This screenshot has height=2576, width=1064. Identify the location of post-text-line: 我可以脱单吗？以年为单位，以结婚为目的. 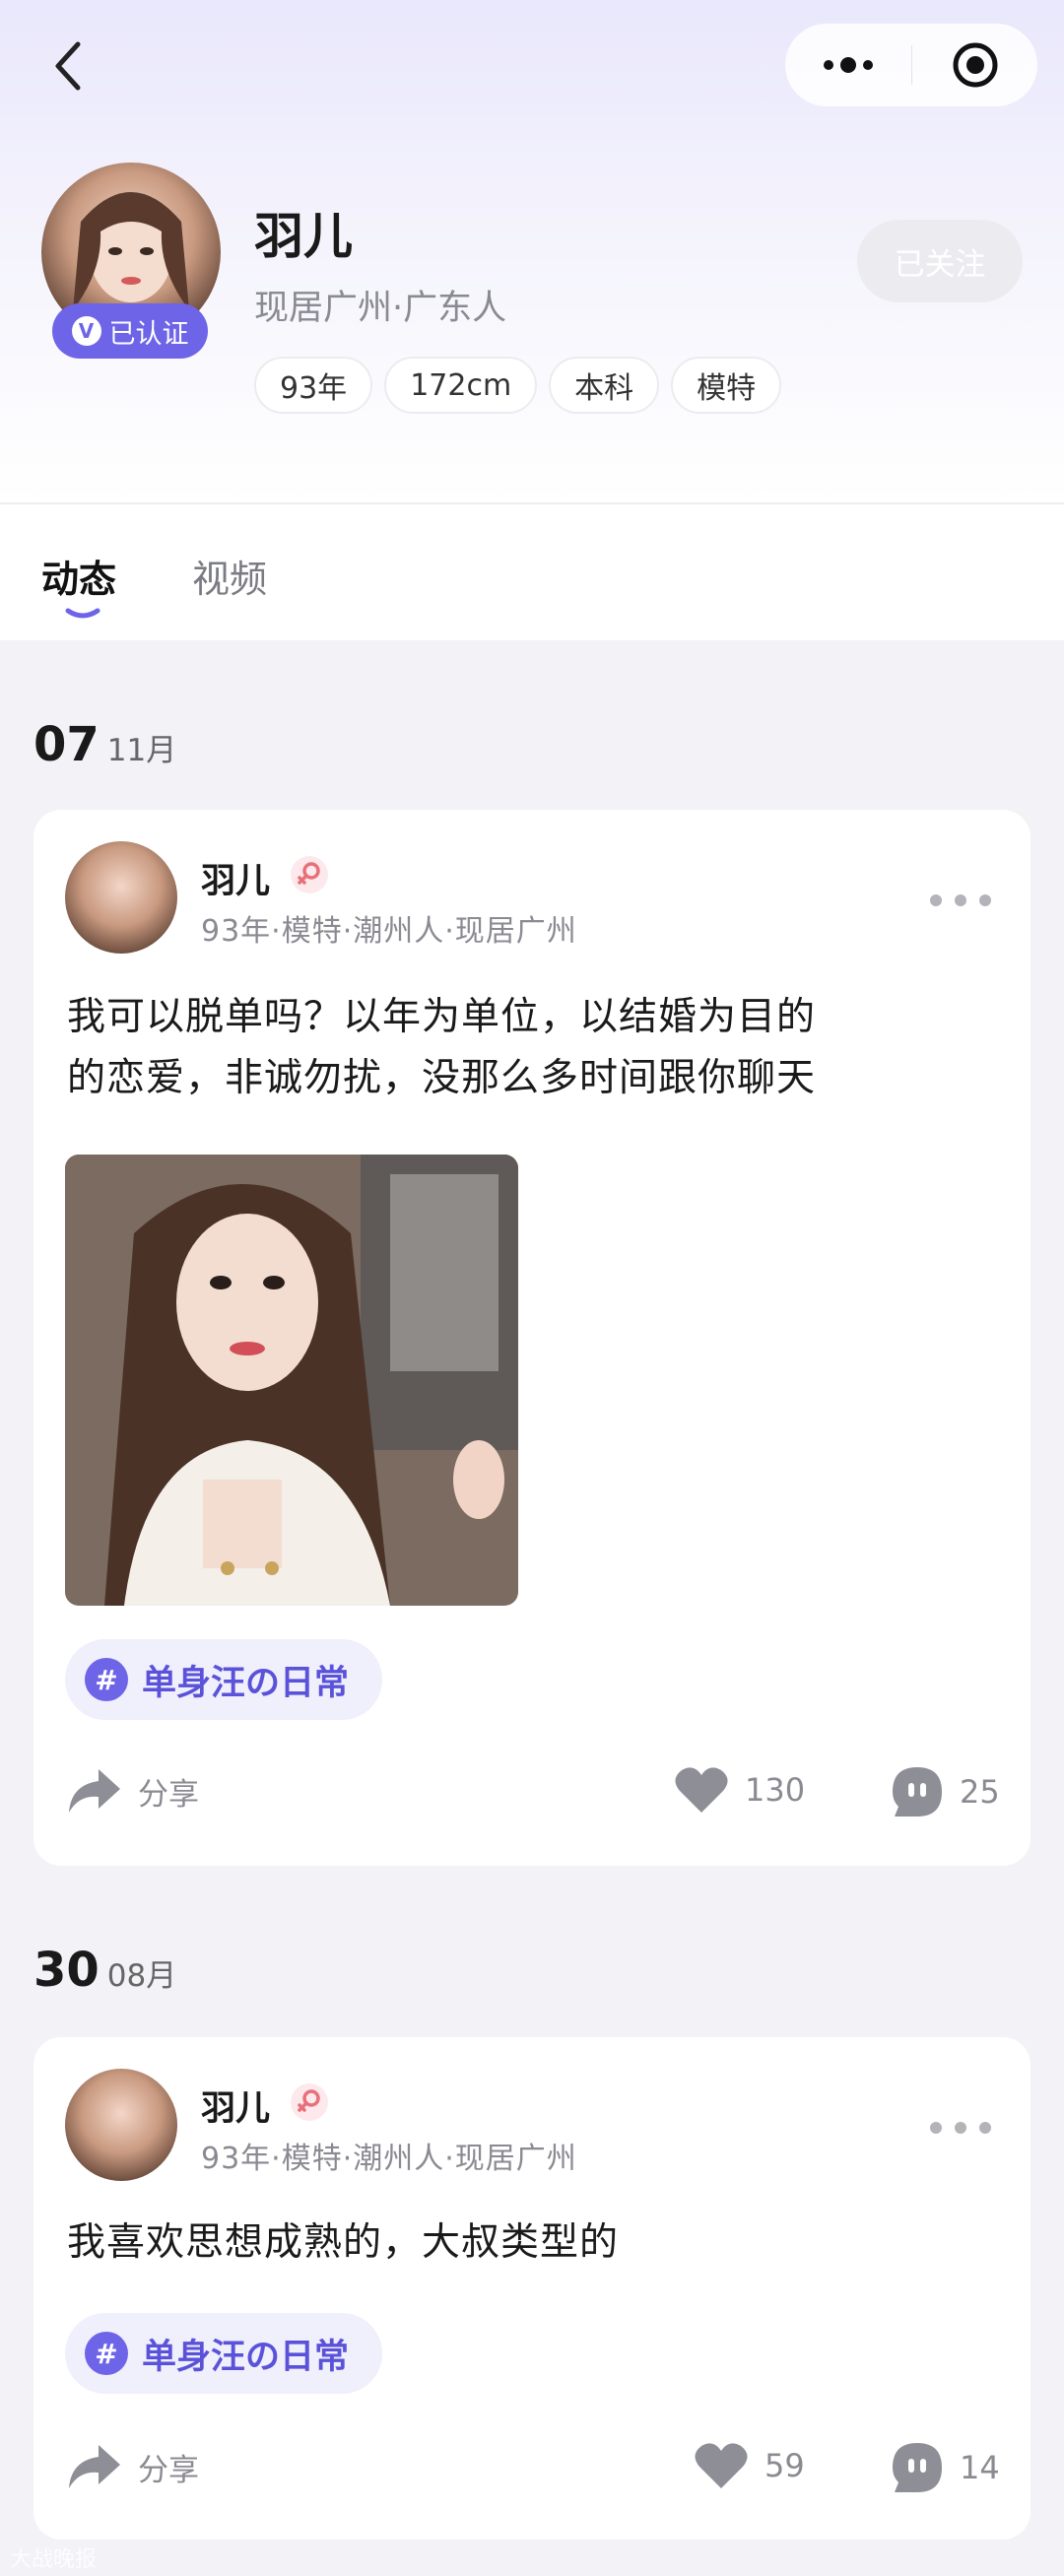
(442, 1017).